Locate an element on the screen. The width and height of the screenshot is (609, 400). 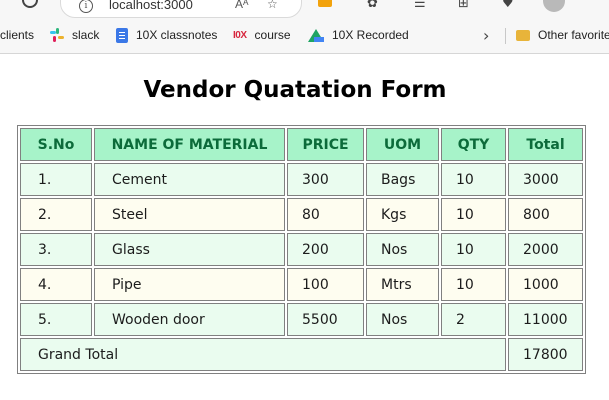
bookmark-label: 10X classnotes is located at coordinates (177, 35).